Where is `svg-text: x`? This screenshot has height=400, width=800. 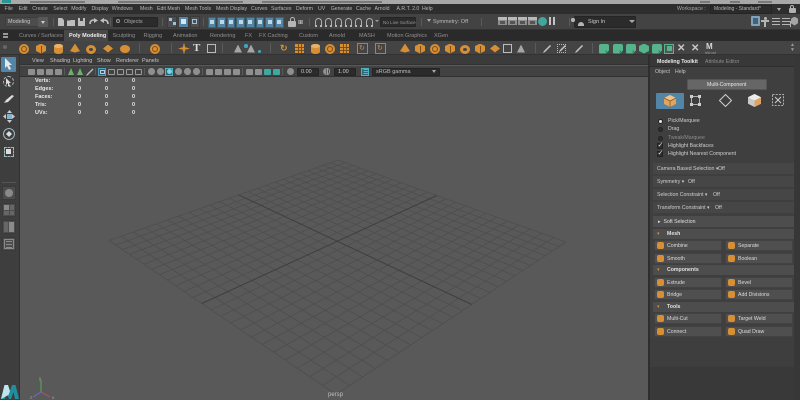 svg-text: x is located at coordinates (53, 397).